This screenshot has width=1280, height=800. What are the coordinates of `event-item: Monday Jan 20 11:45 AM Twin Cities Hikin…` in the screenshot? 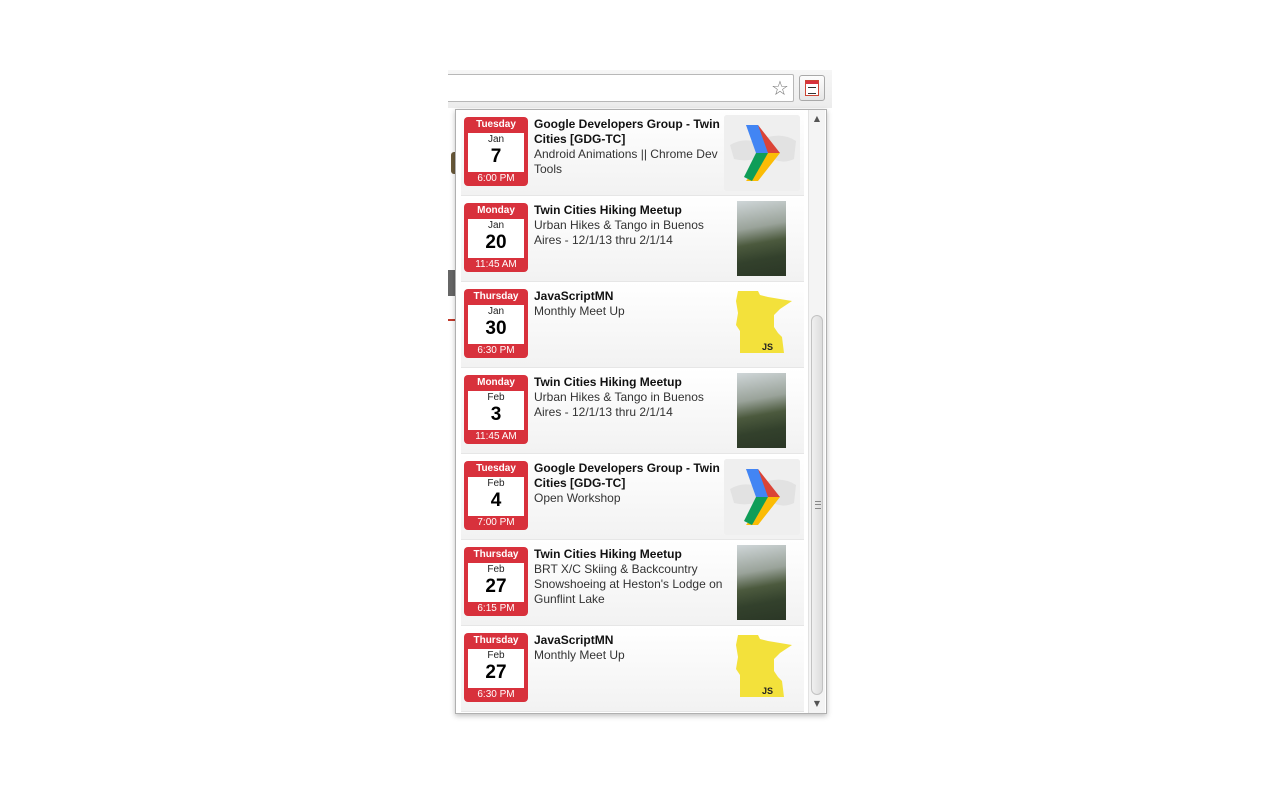 It's located at (632, 239).